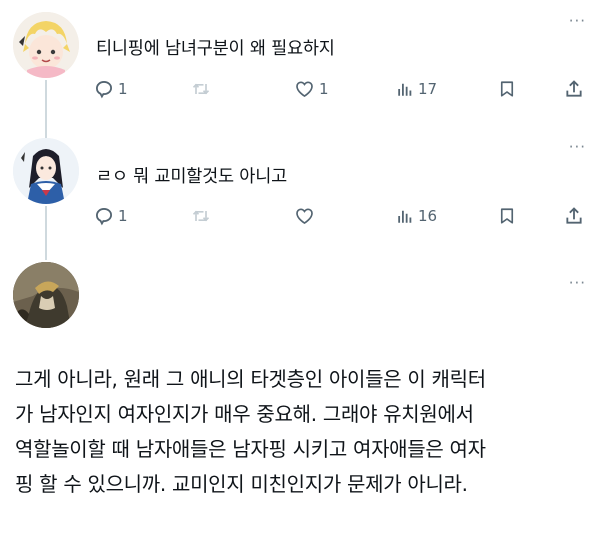 This screenshot has width=600, height=545. Describe the element at coordinates (416, 89) in the screenshot. I see `views-button: 17` at that location.